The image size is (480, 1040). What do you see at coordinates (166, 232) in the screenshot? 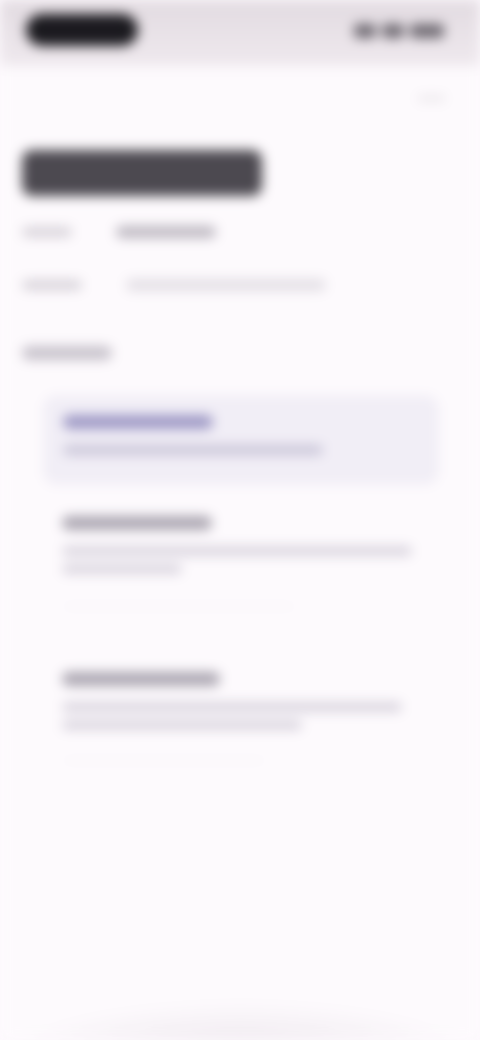
I see `version-value` at bounding box center [166, 232].